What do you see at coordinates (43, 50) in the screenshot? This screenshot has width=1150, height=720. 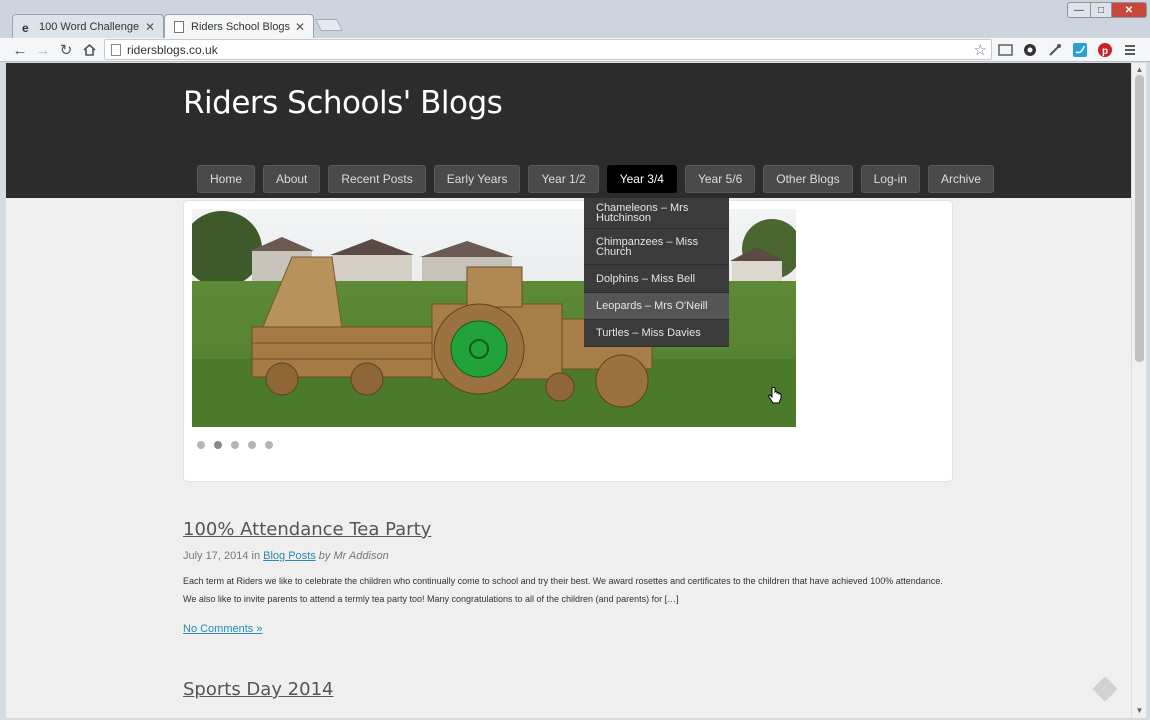 I see `forward-arrow-icon: →` at bounding box center [43, 50].